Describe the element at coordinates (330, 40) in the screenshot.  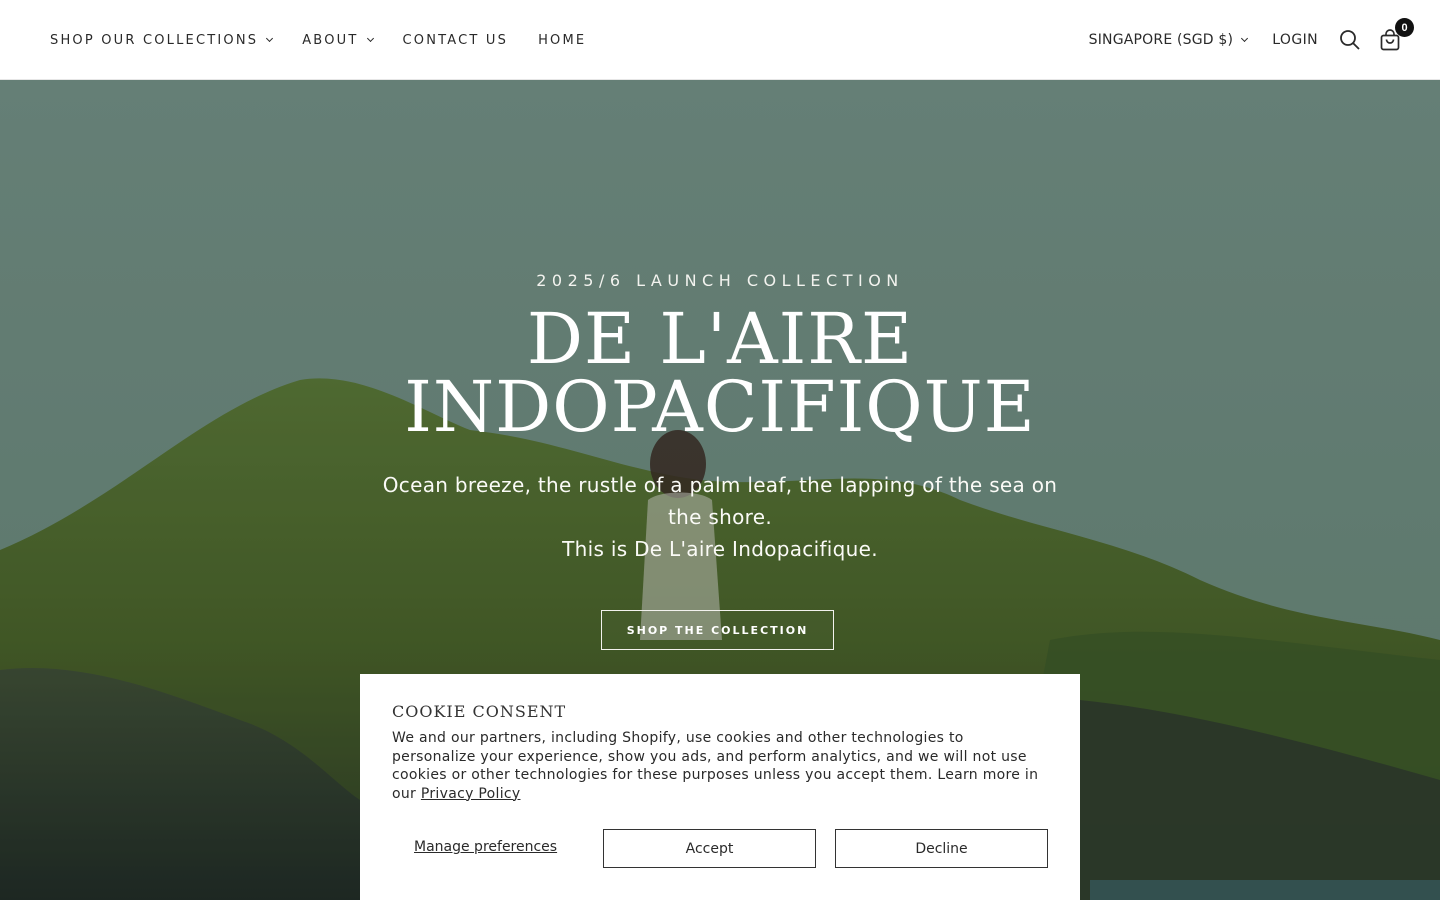
I see `nav-about-label: ABOUT` at that location.